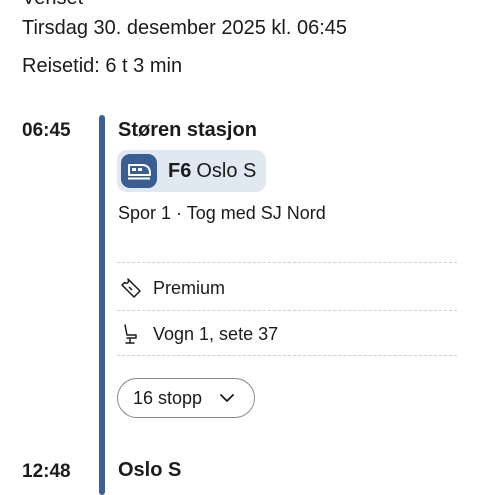 This screenshot has height=495, width=480. Describe the element at coordinates (168, 397) in the screenshot. I see `stops-label: 16 stopp` at that location.